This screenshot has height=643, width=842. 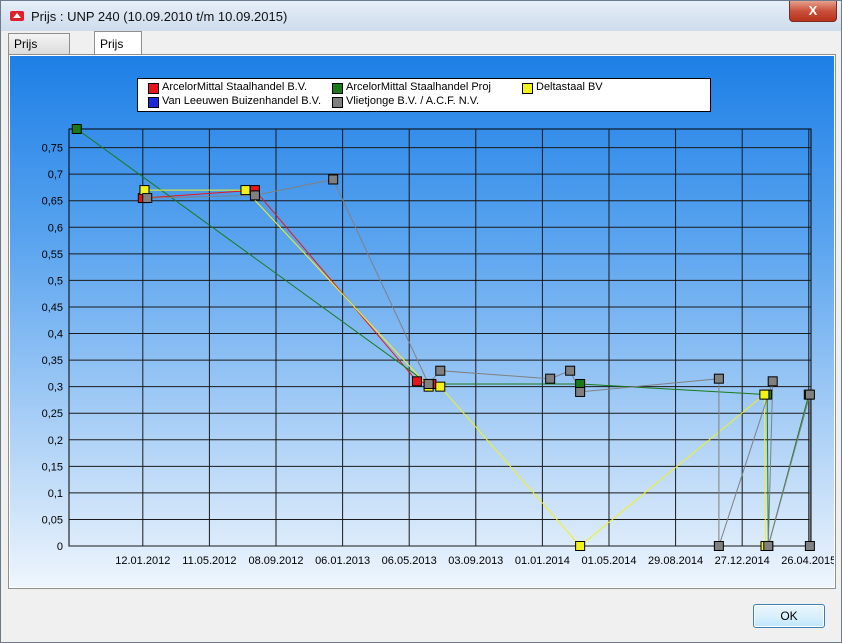 I want to click on x-tick-label: 11.05.2012, so click(x=209, y=561).